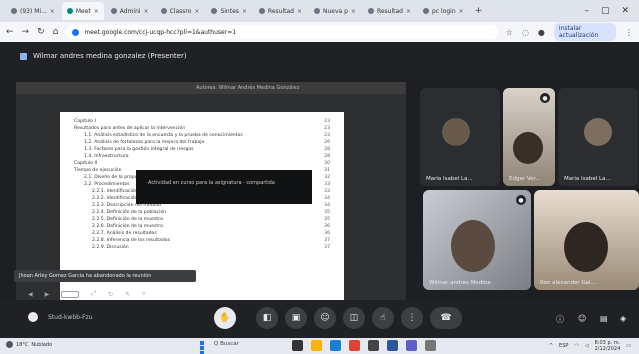 This screenshot has height=354, width=639. Describe the element at coordinates (297, 345) in the screenshot. I see `task-view-icon` at that location.